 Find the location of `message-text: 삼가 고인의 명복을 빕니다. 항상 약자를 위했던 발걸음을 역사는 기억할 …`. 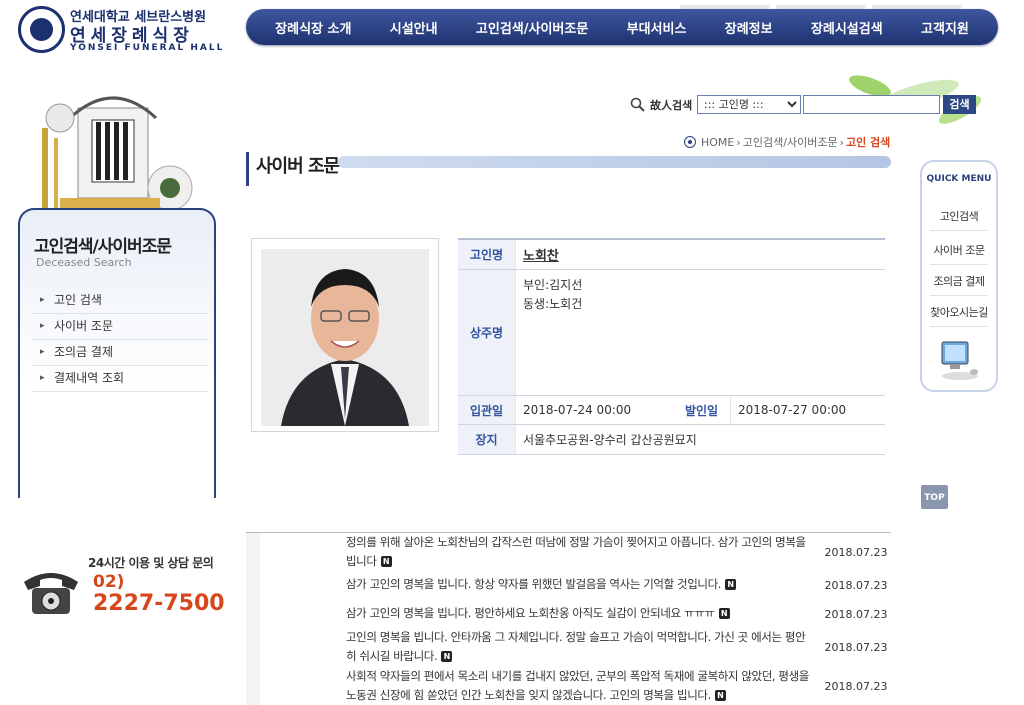

message-text: 삼가 고인의 명복을 빕니다. 항상 약자를 위했던 발걸음을 역사는 기억할 … is located at coordinates (578, 585).